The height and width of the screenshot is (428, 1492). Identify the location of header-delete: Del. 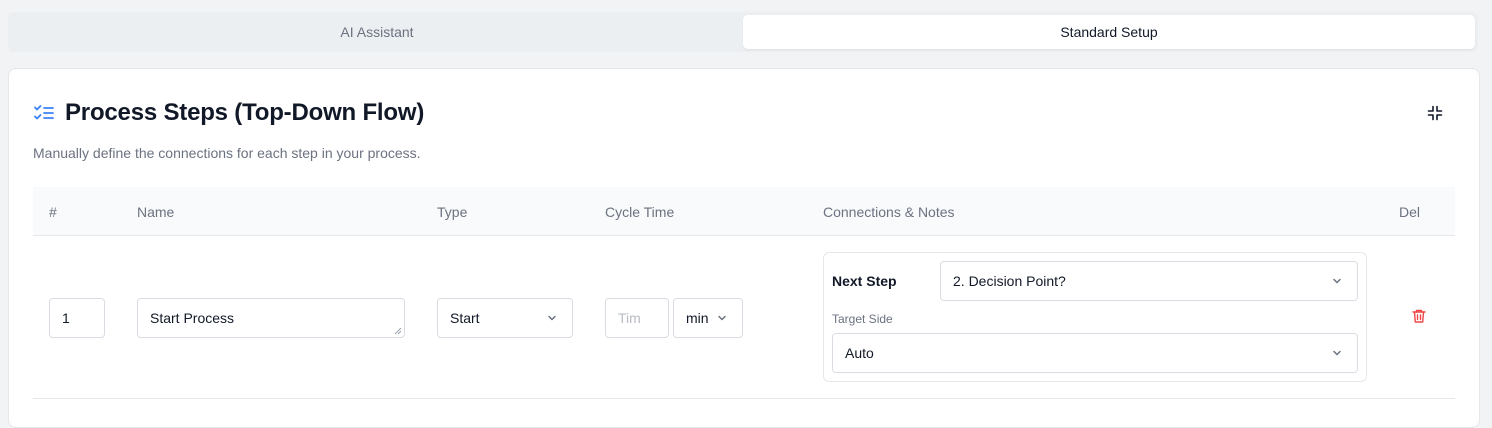
(1410, 212).